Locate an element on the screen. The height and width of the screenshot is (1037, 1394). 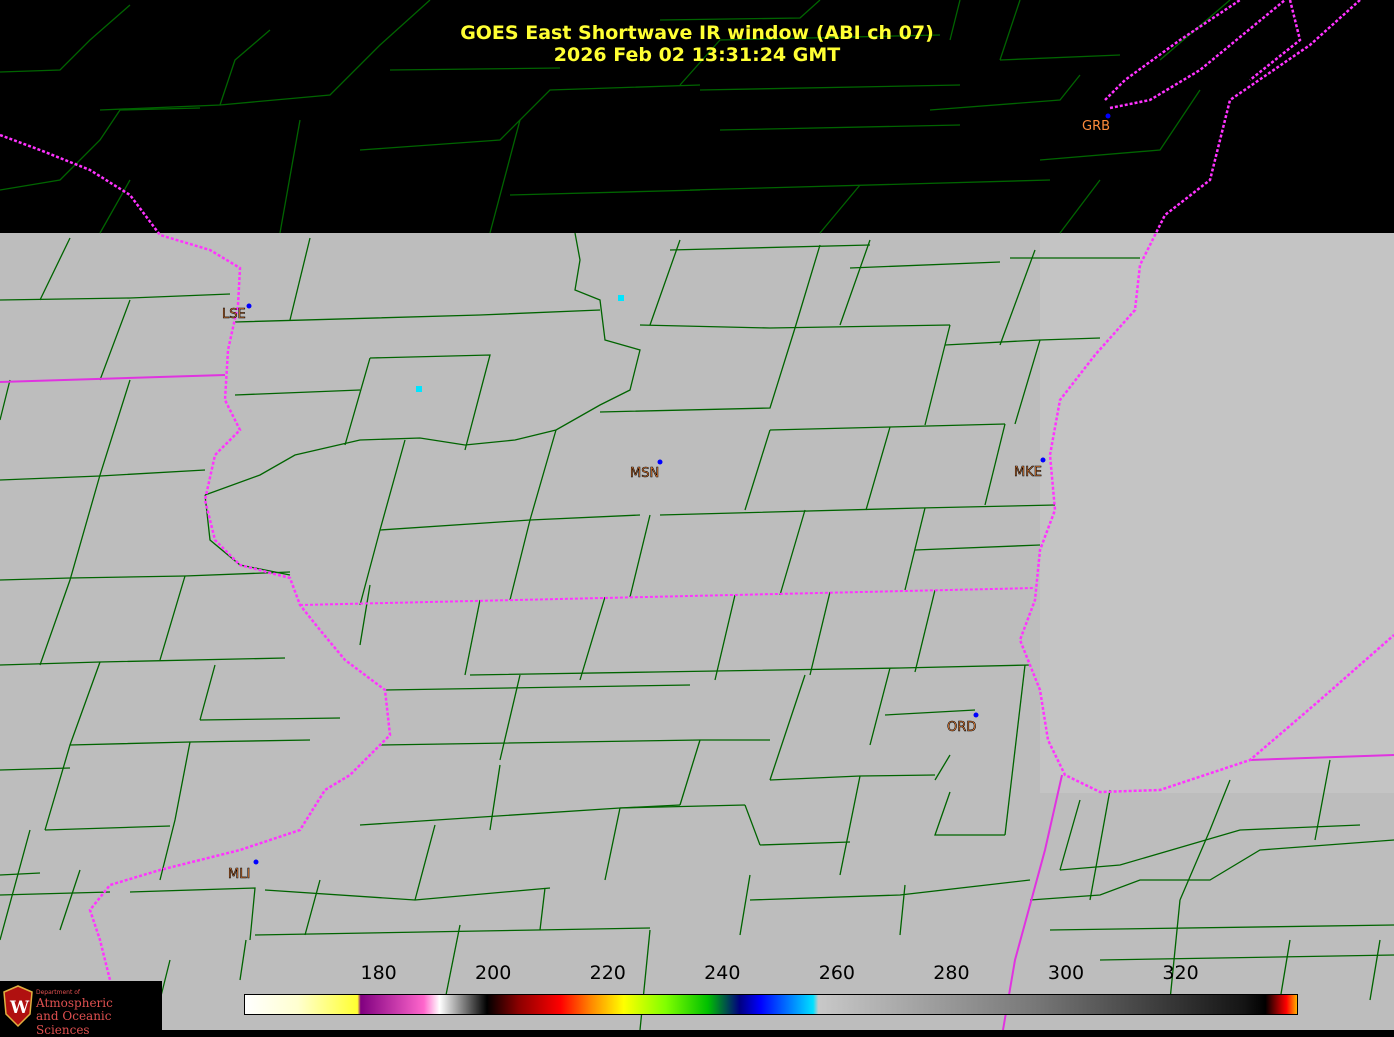
colorbar-tick-label: 320 is located at coordinates (1180, 973).